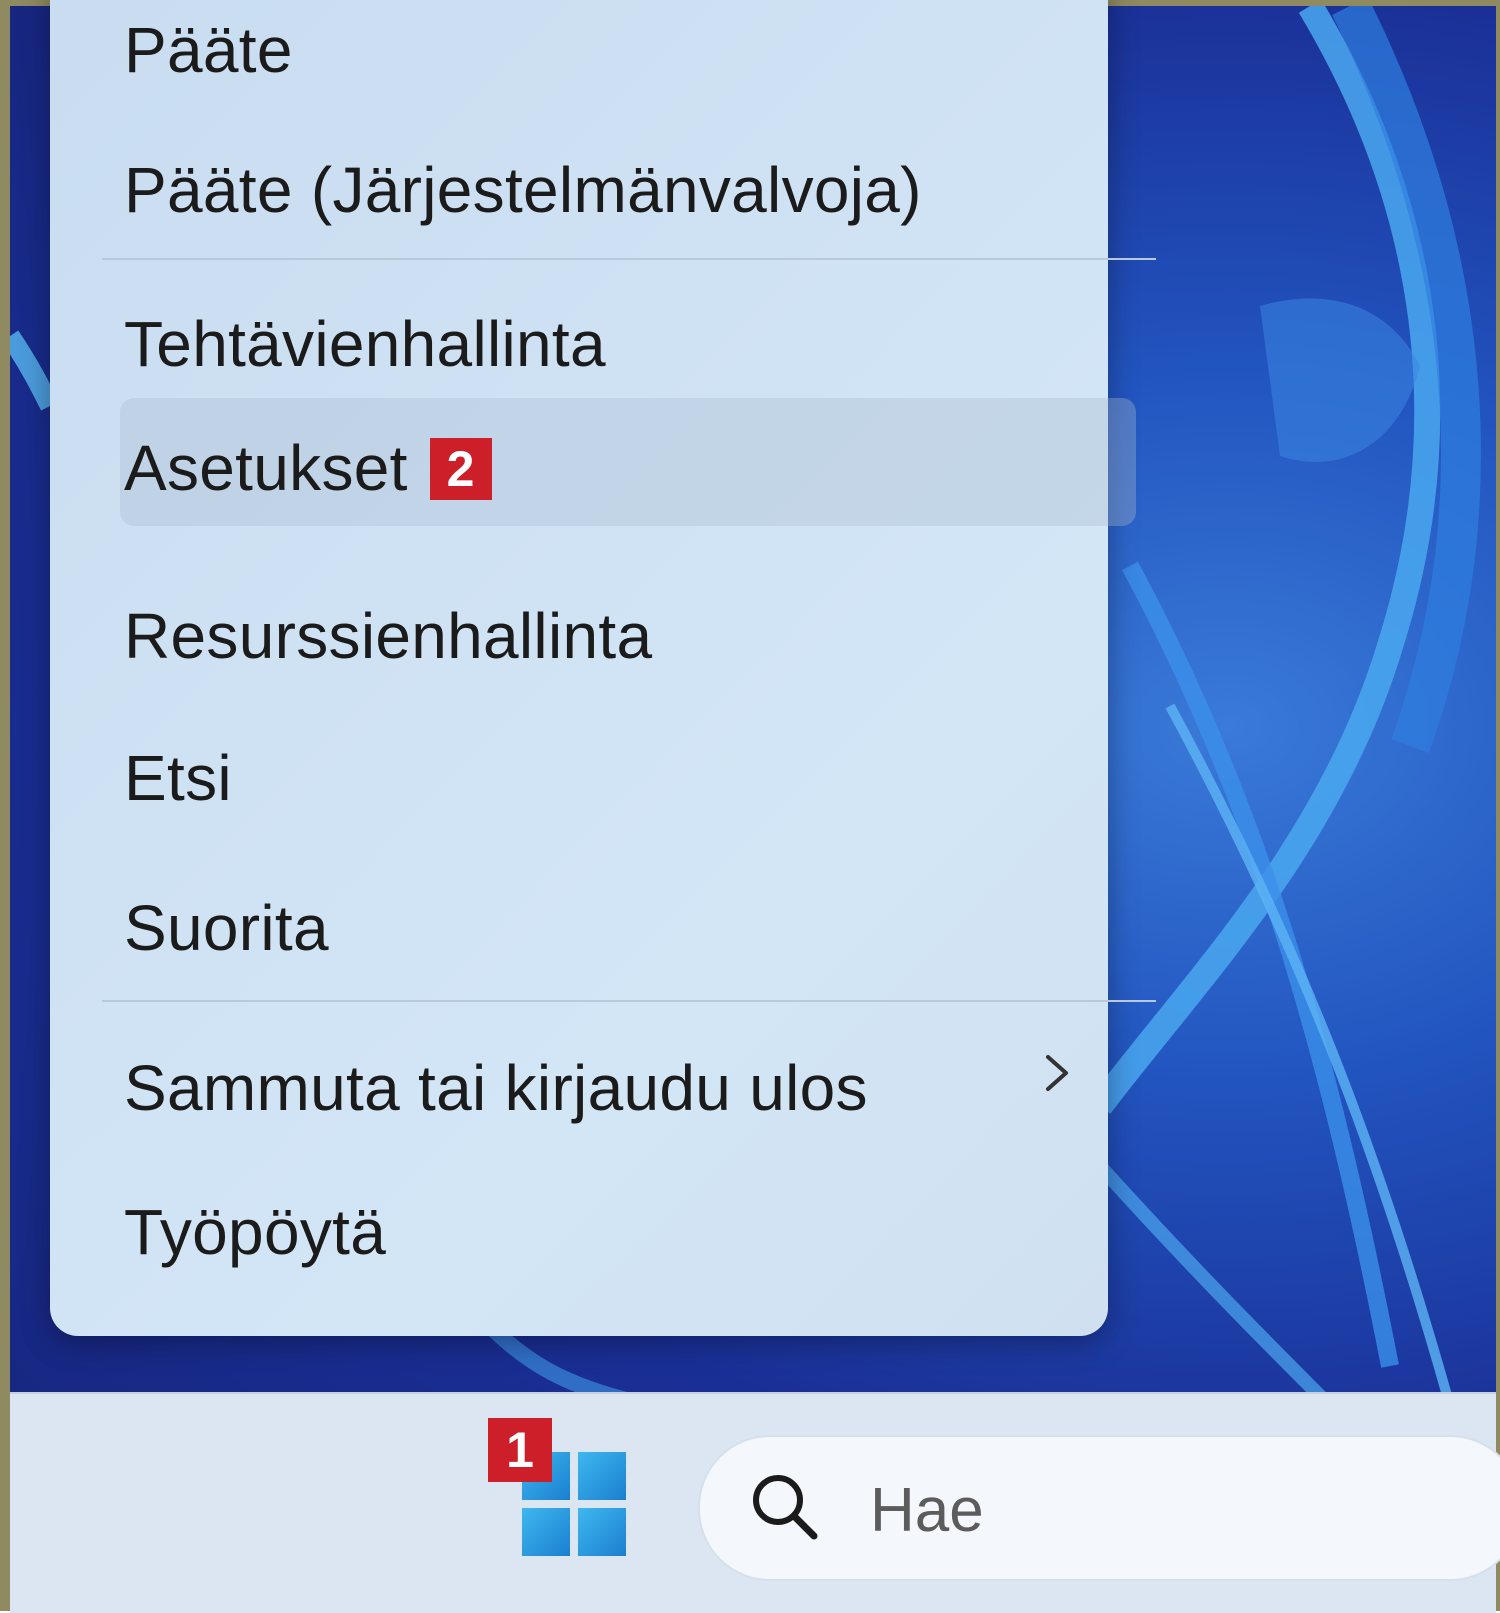 This screenshot has height=1613, width=1500. I want to click on menu-item-desktop: Työpöytä, so click(255, 1232).